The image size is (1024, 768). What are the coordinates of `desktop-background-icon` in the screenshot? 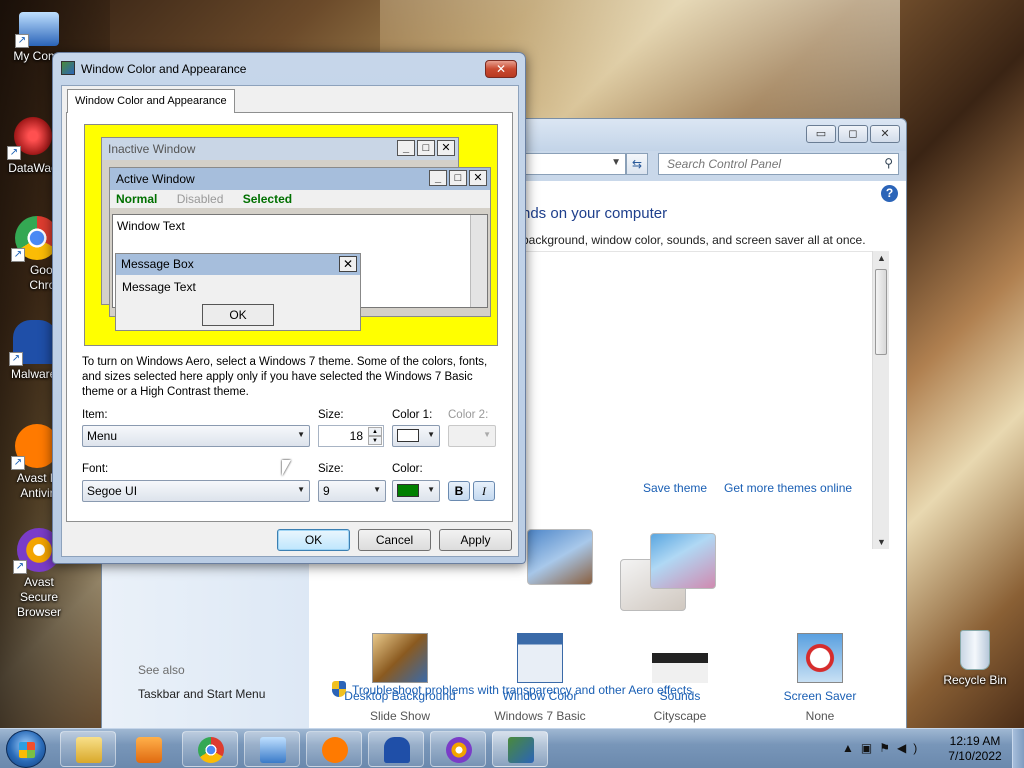 It's located at (400, 658).